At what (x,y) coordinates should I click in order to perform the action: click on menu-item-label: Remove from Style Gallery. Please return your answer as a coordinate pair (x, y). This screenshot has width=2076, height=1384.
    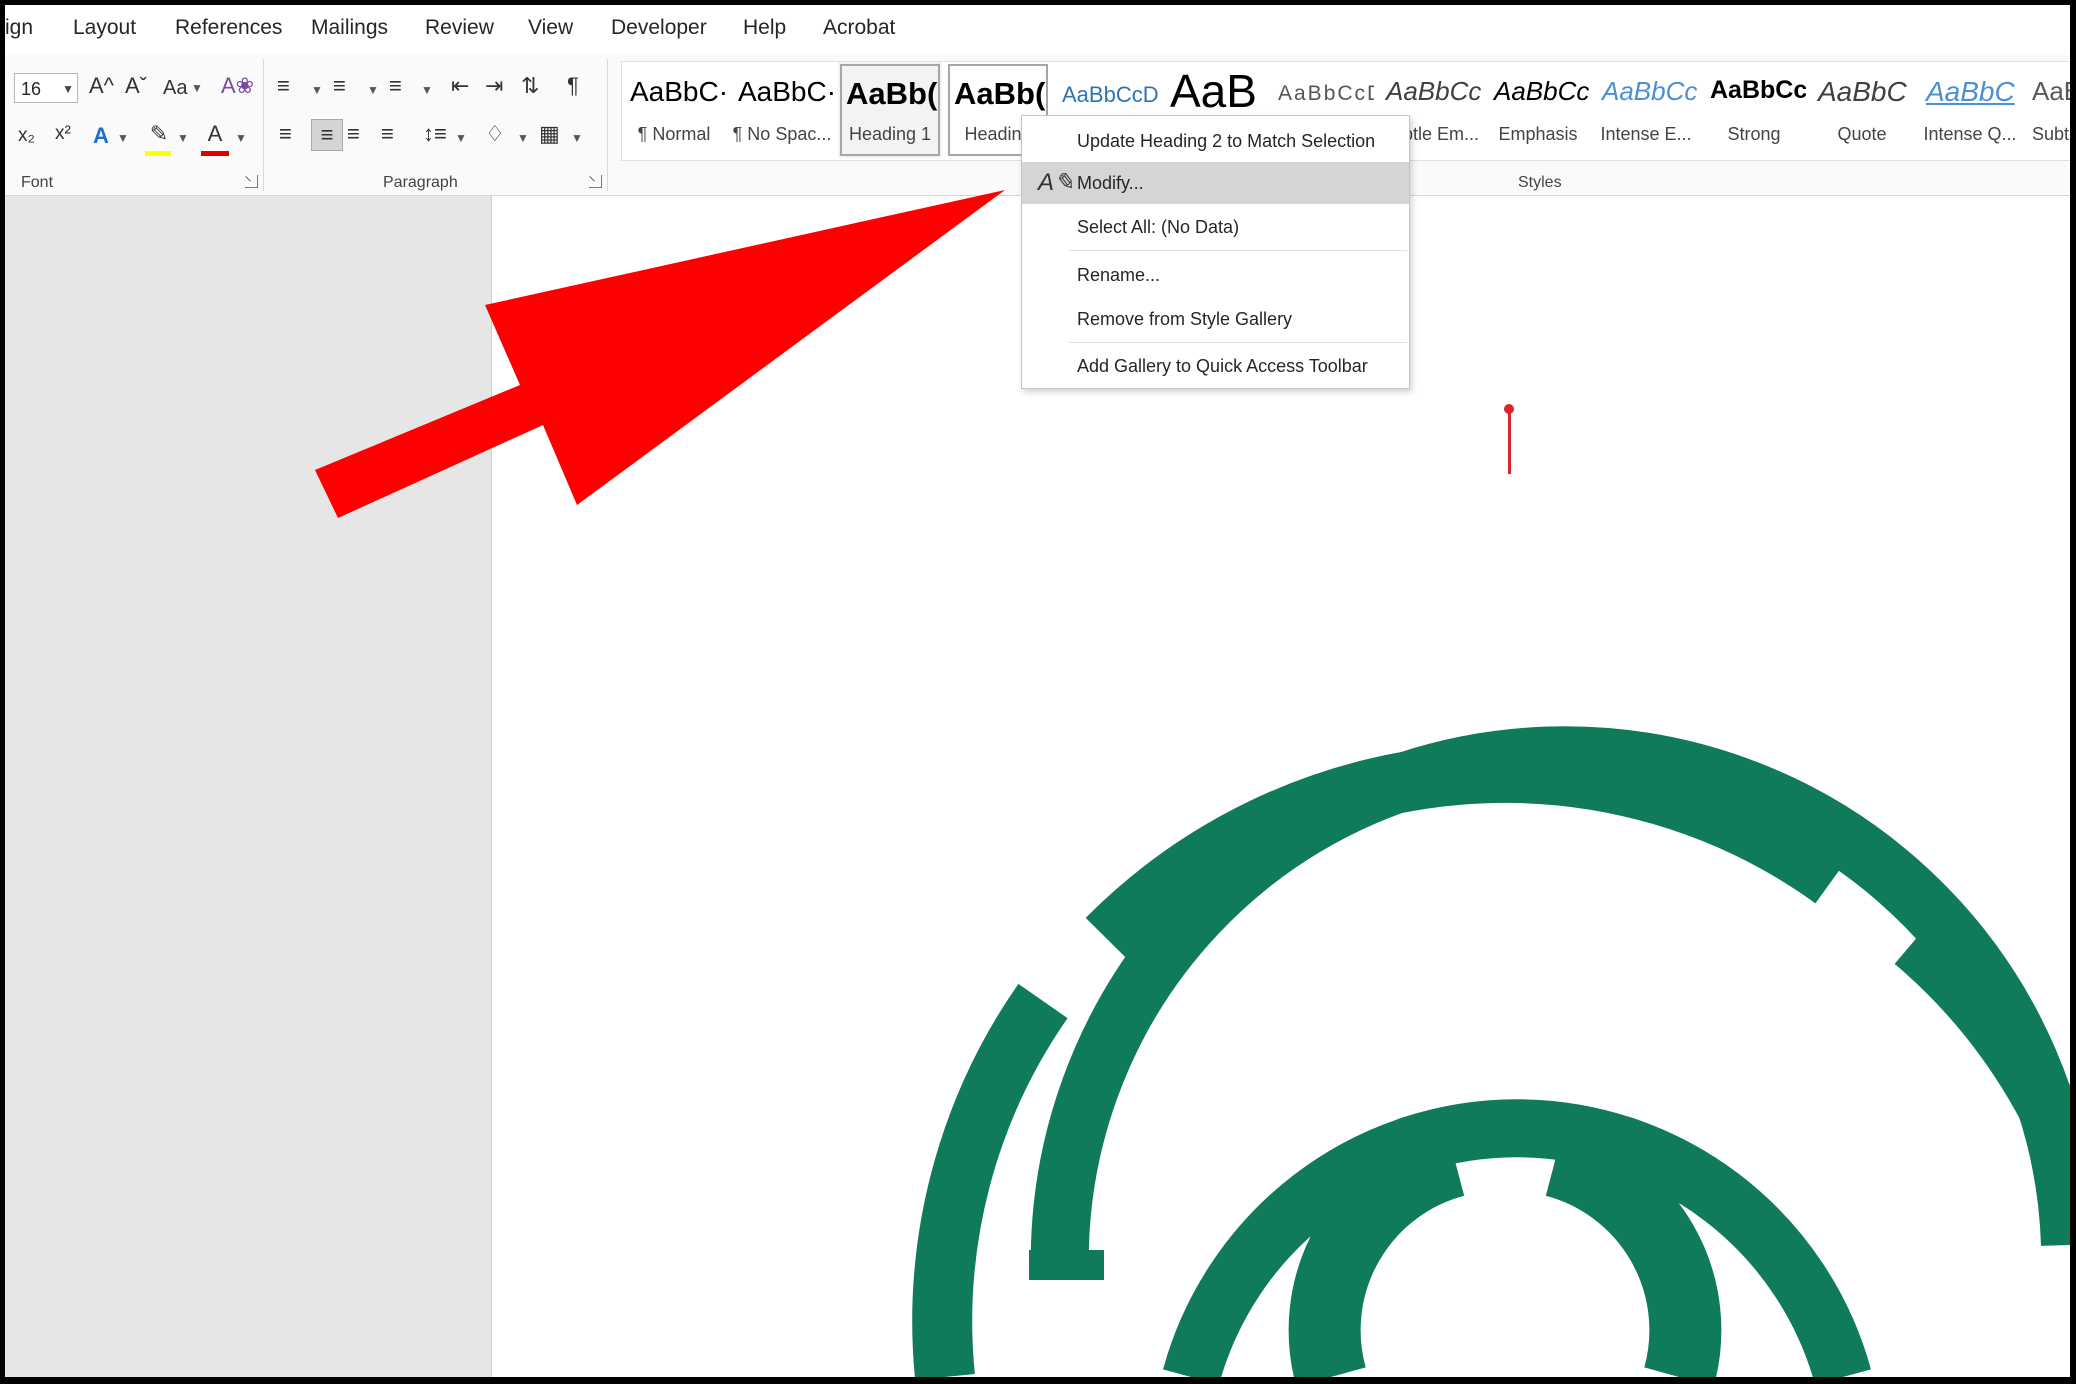
    Looking at the image, I should click on (1185, 319).